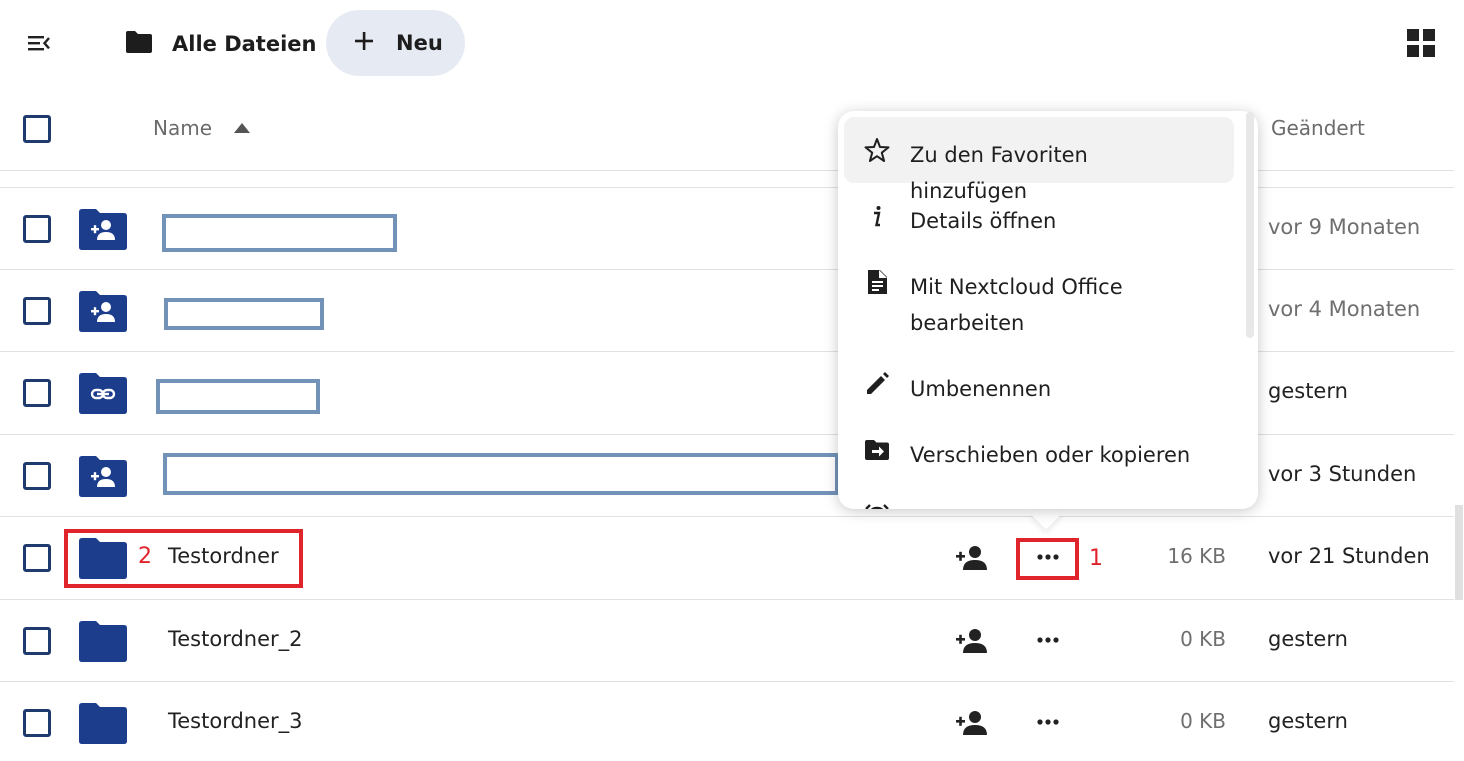 Image resolution: width=1464 pixels, height=761 pixels. Describe the element at coordinates (981, 389) in the screenshot. I see `menu-item-label: Umbenennen` at that location.